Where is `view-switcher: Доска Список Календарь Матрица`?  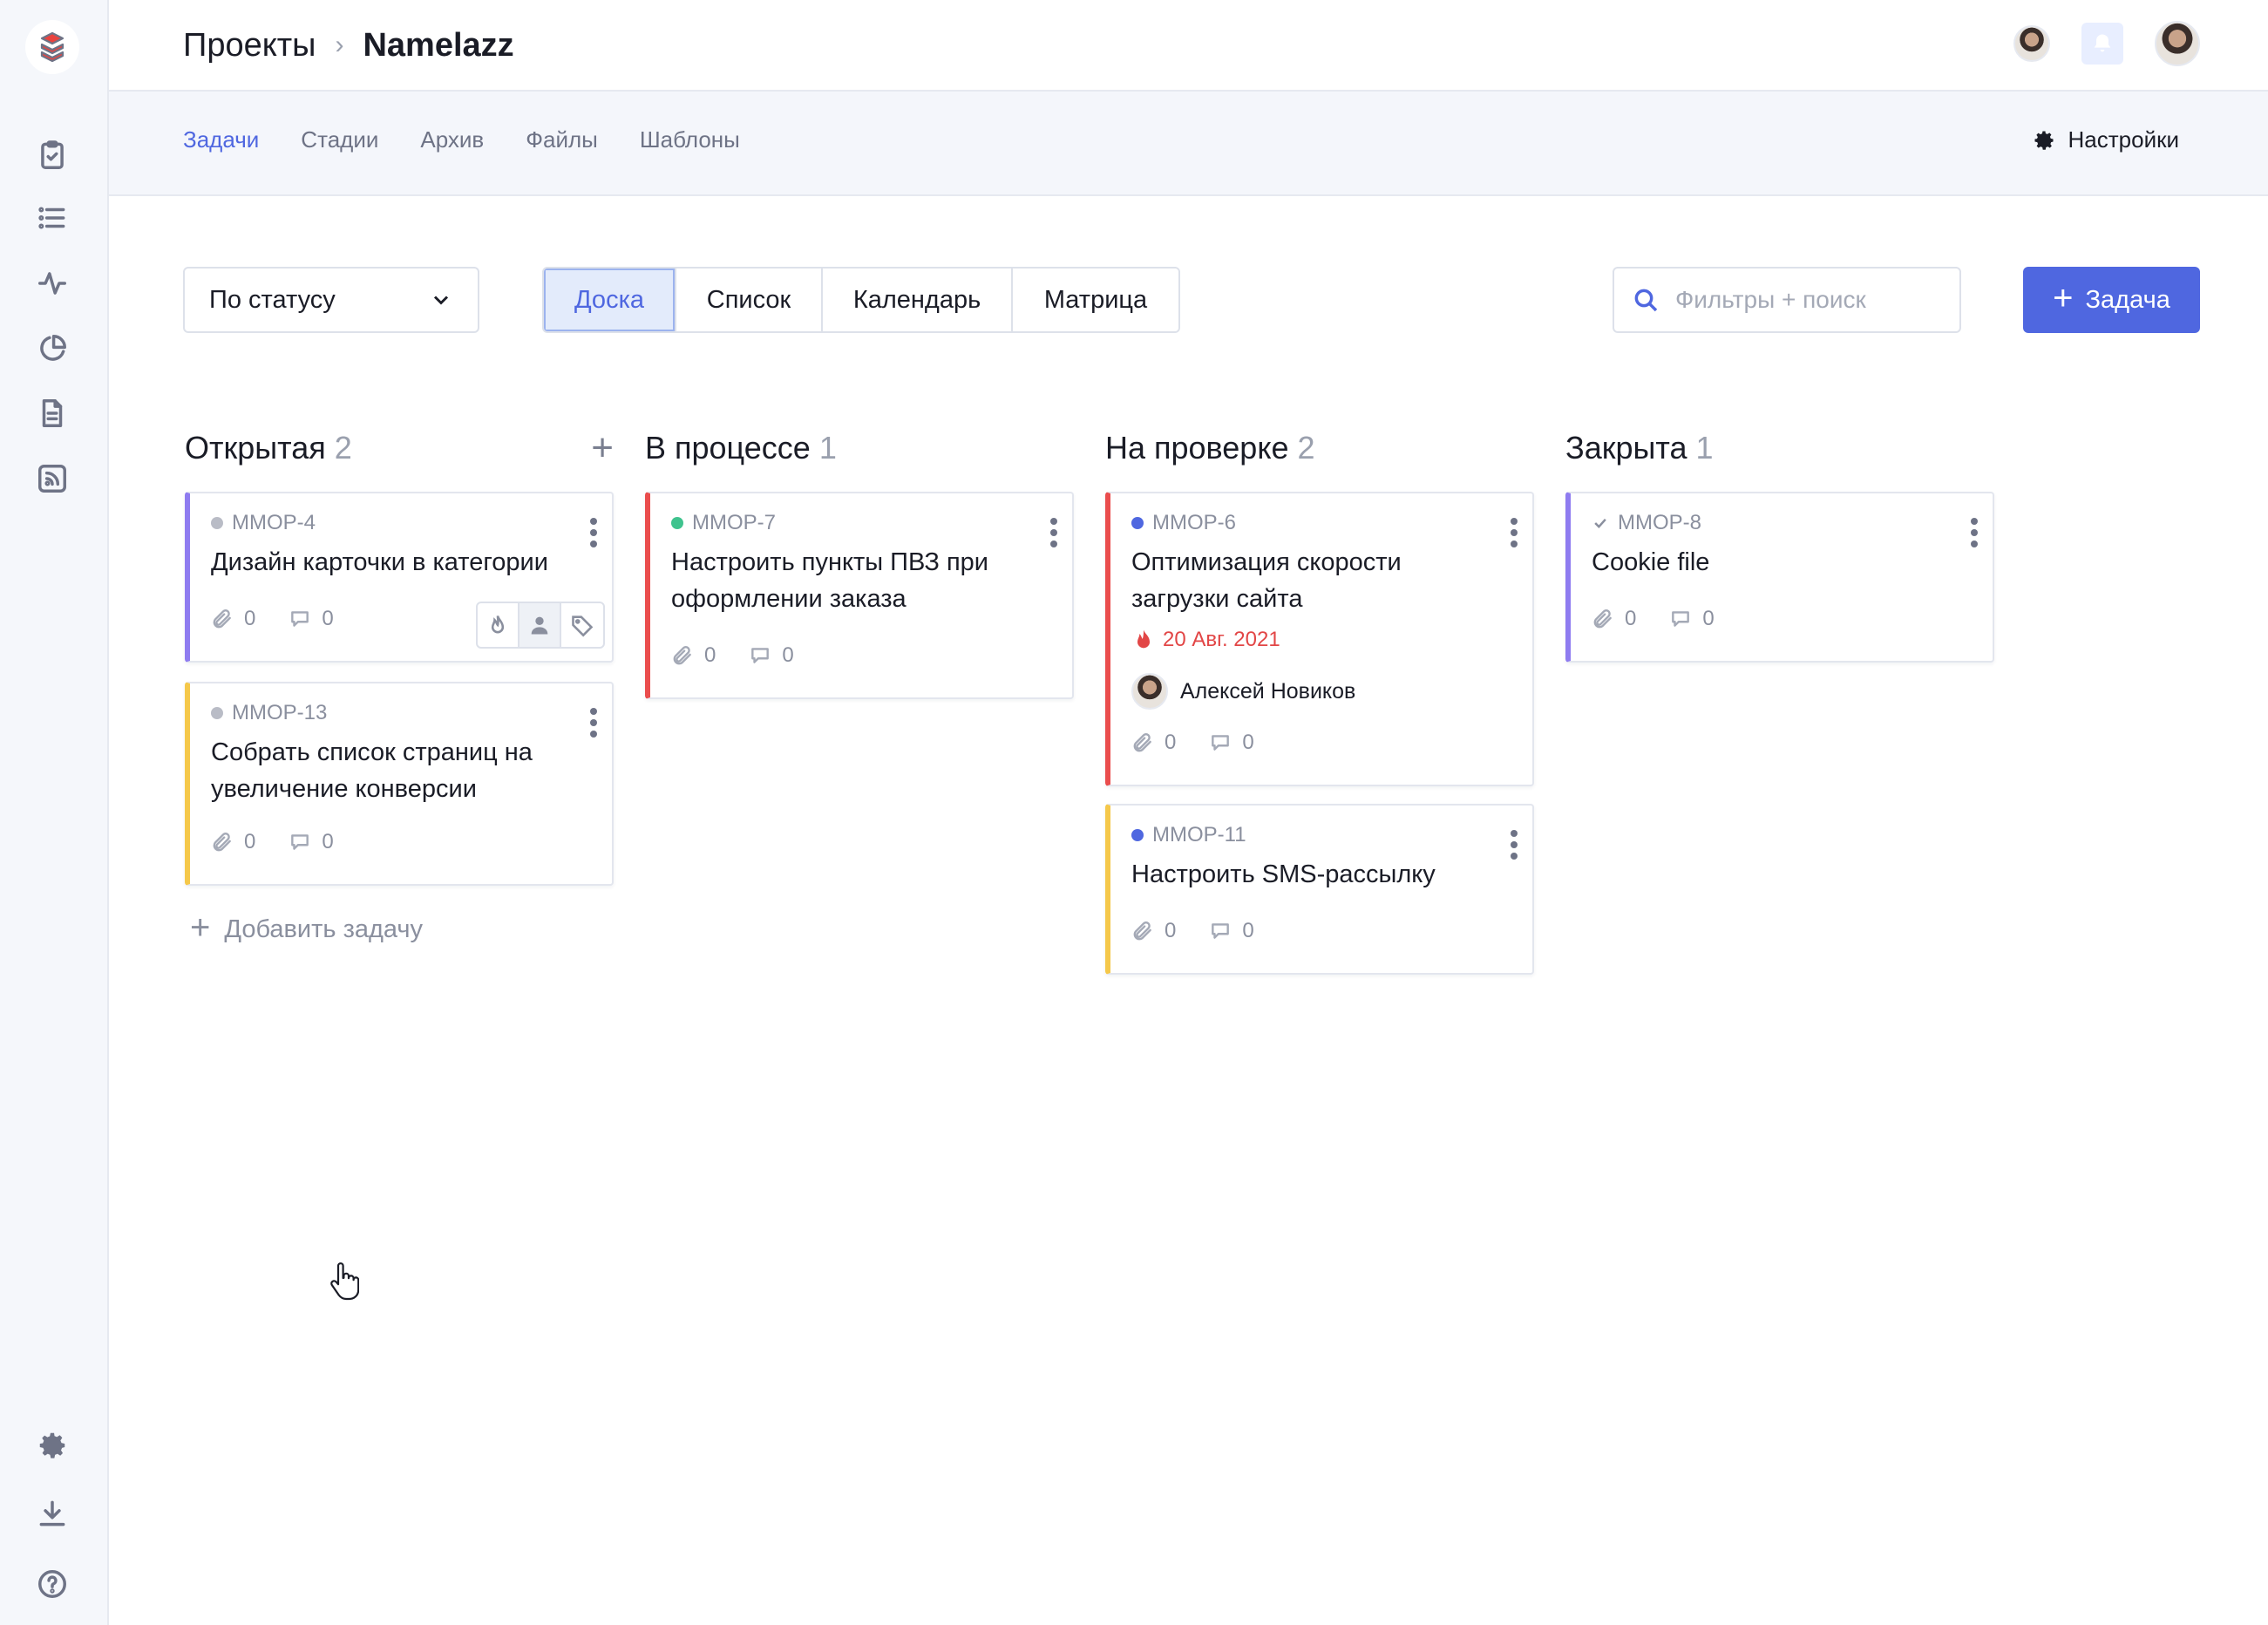
view-switcher: Доска Список Календарь Матрица is located at coordinates (861, 300).